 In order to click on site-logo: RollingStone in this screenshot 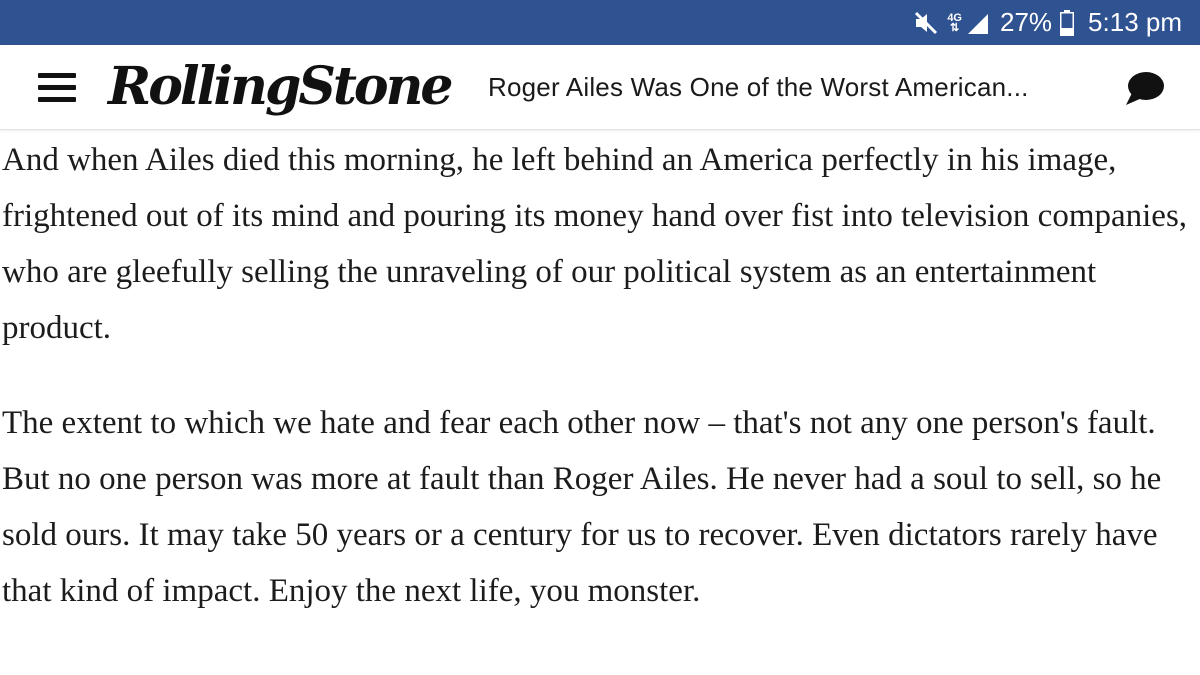, I will do `click(280, 86)`.